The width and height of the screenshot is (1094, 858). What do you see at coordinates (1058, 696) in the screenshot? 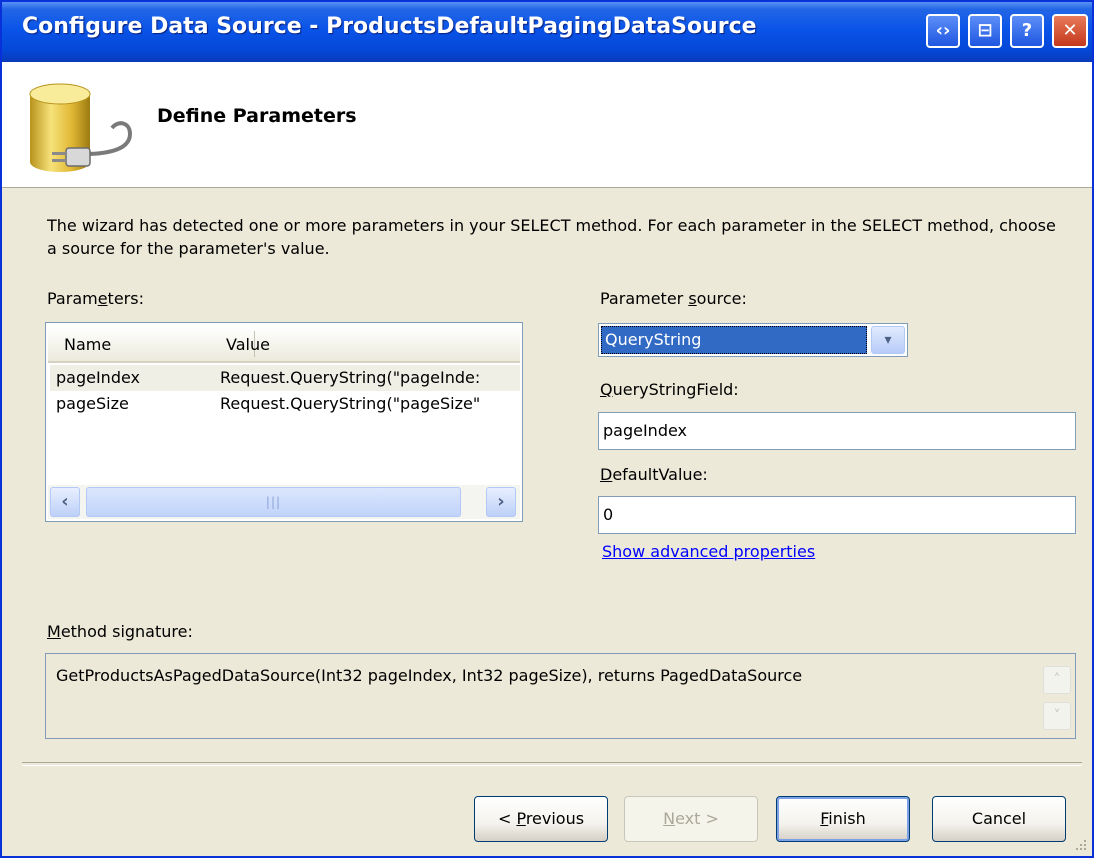
I see `vertical-scrollbar: ˄ ˅` at bounding box center [1058, 696].